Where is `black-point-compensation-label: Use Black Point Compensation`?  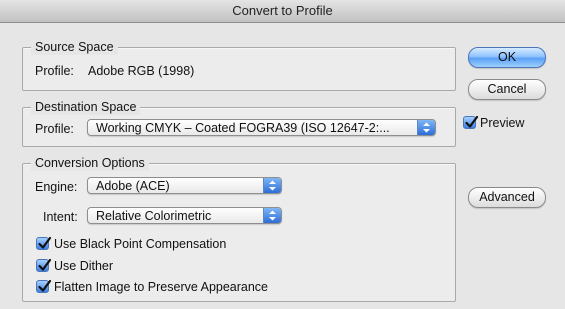 black-point-compensation-label: Use Black Point Compensation is located at coordinates (140, 244).